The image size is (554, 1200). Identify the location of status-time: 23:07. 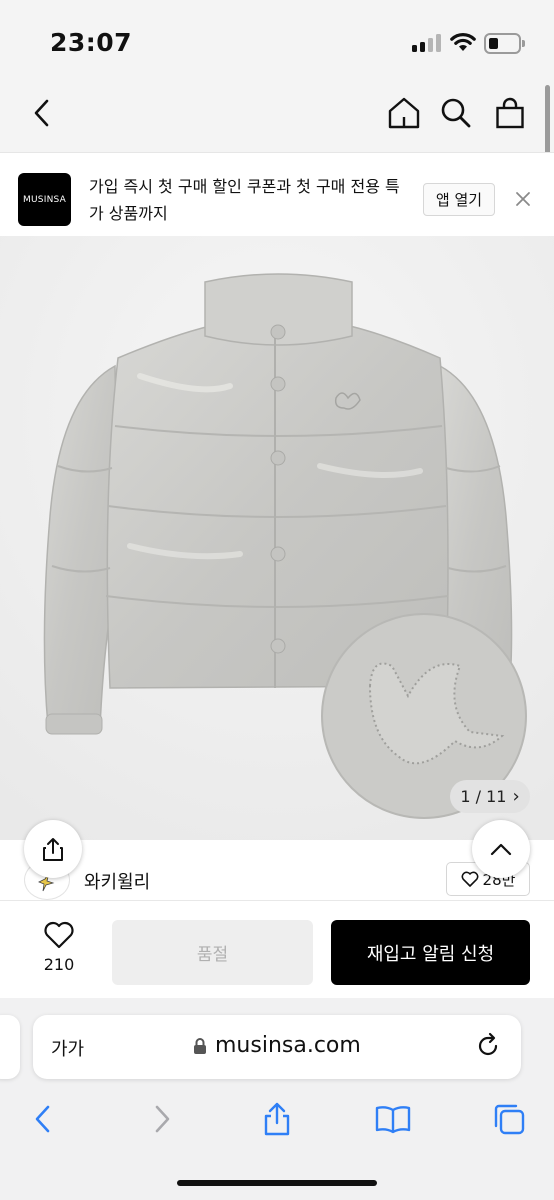
(91, 42).